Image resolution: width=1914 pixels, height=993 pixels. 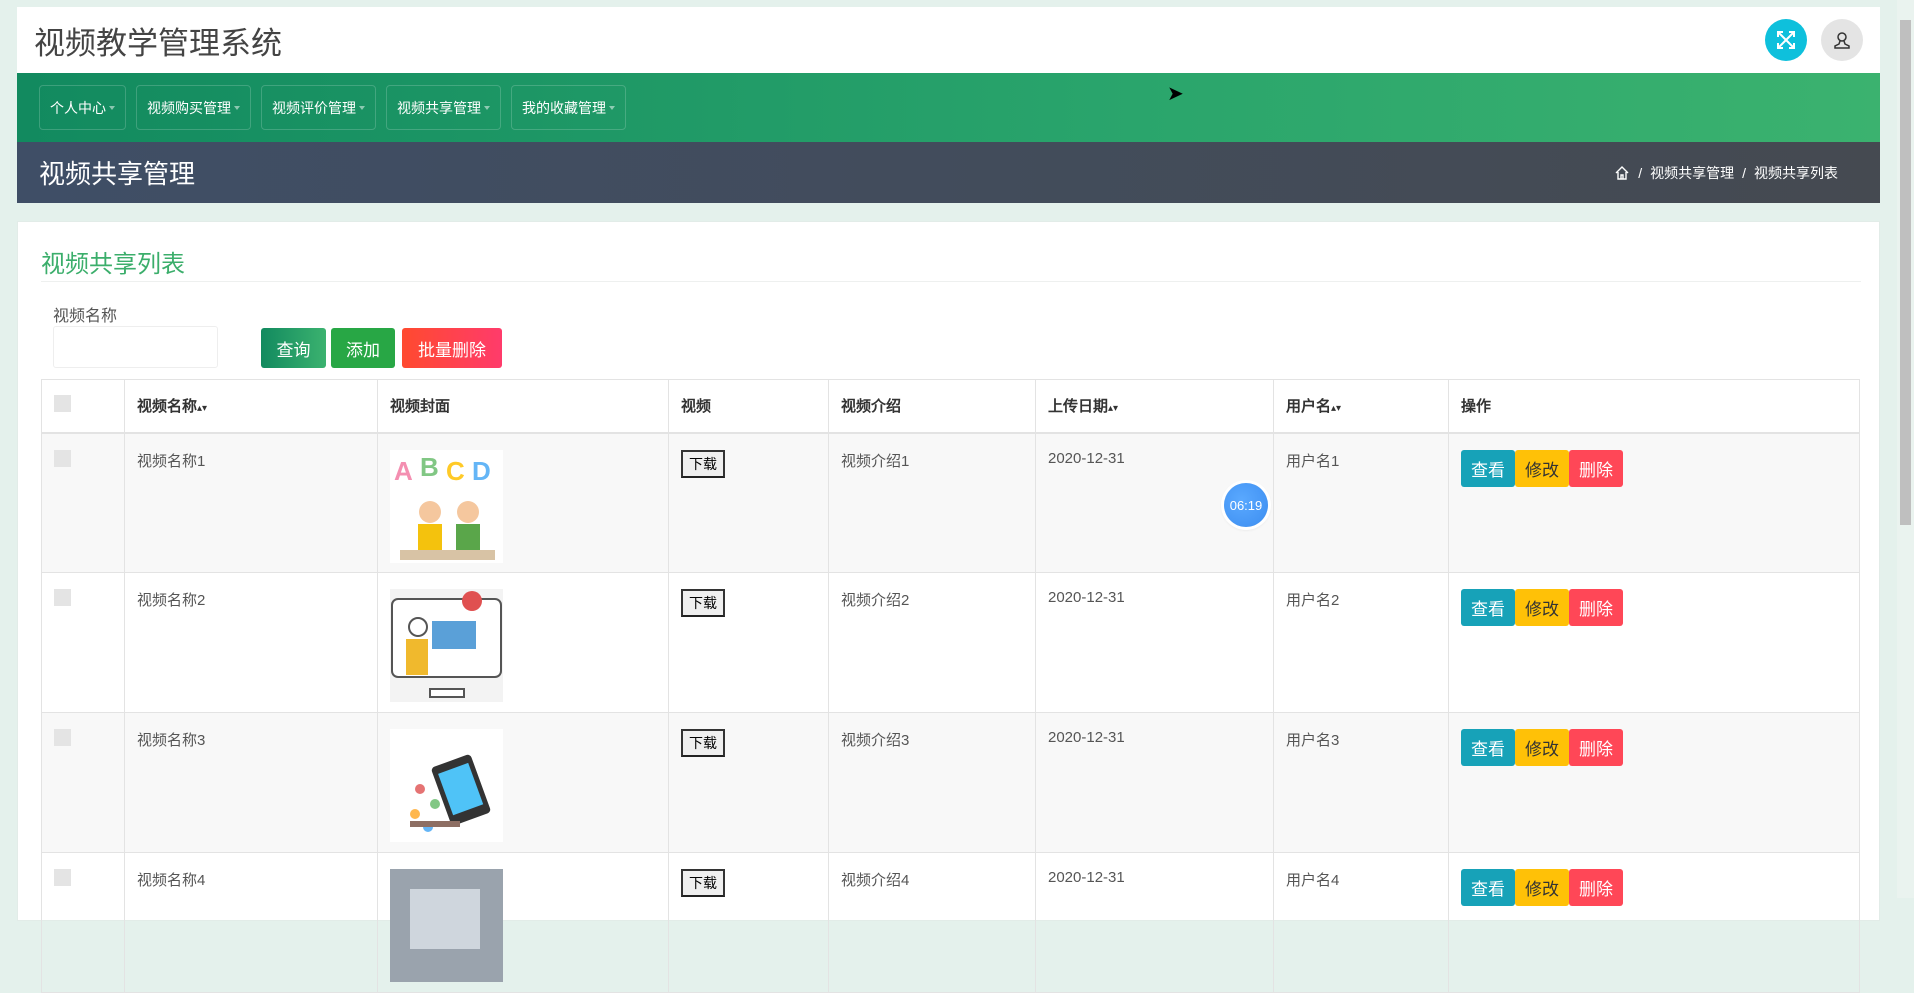 I want to click on table-row: 视频名称3 下载 视频介绍3 2020-12-31 用户名3 查看 修改 删除, so click(x=950, y=782).